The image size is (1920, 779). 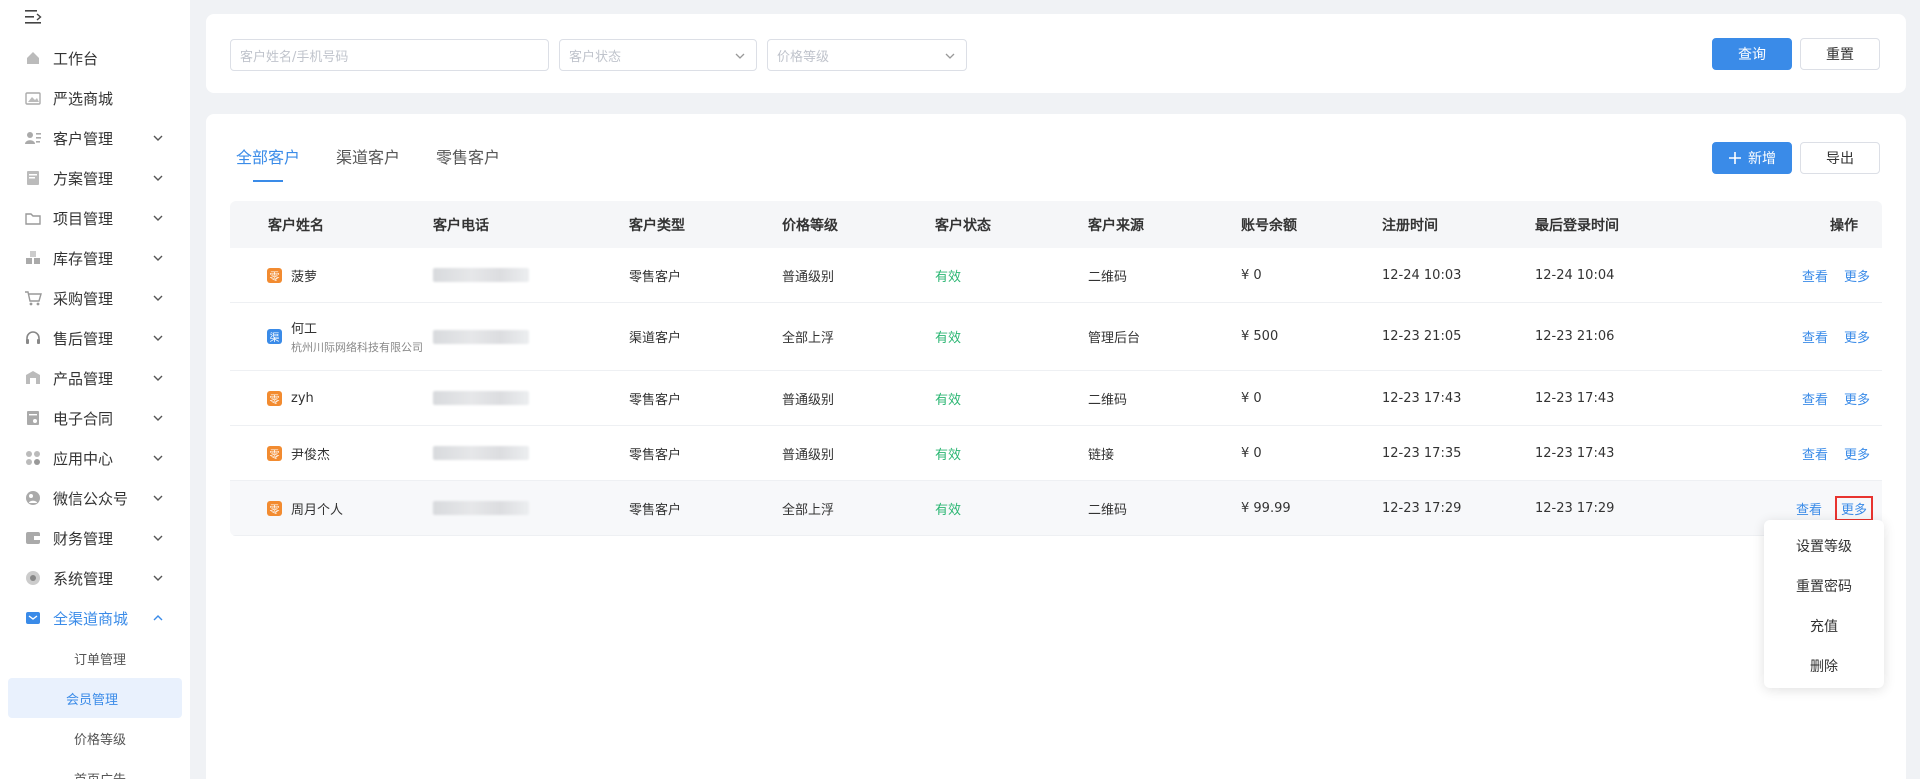 What do you see at coordinates (331, 398) in the screenshot?
I see `cell-name: 零 zyh` at bounding box center [331, 398].